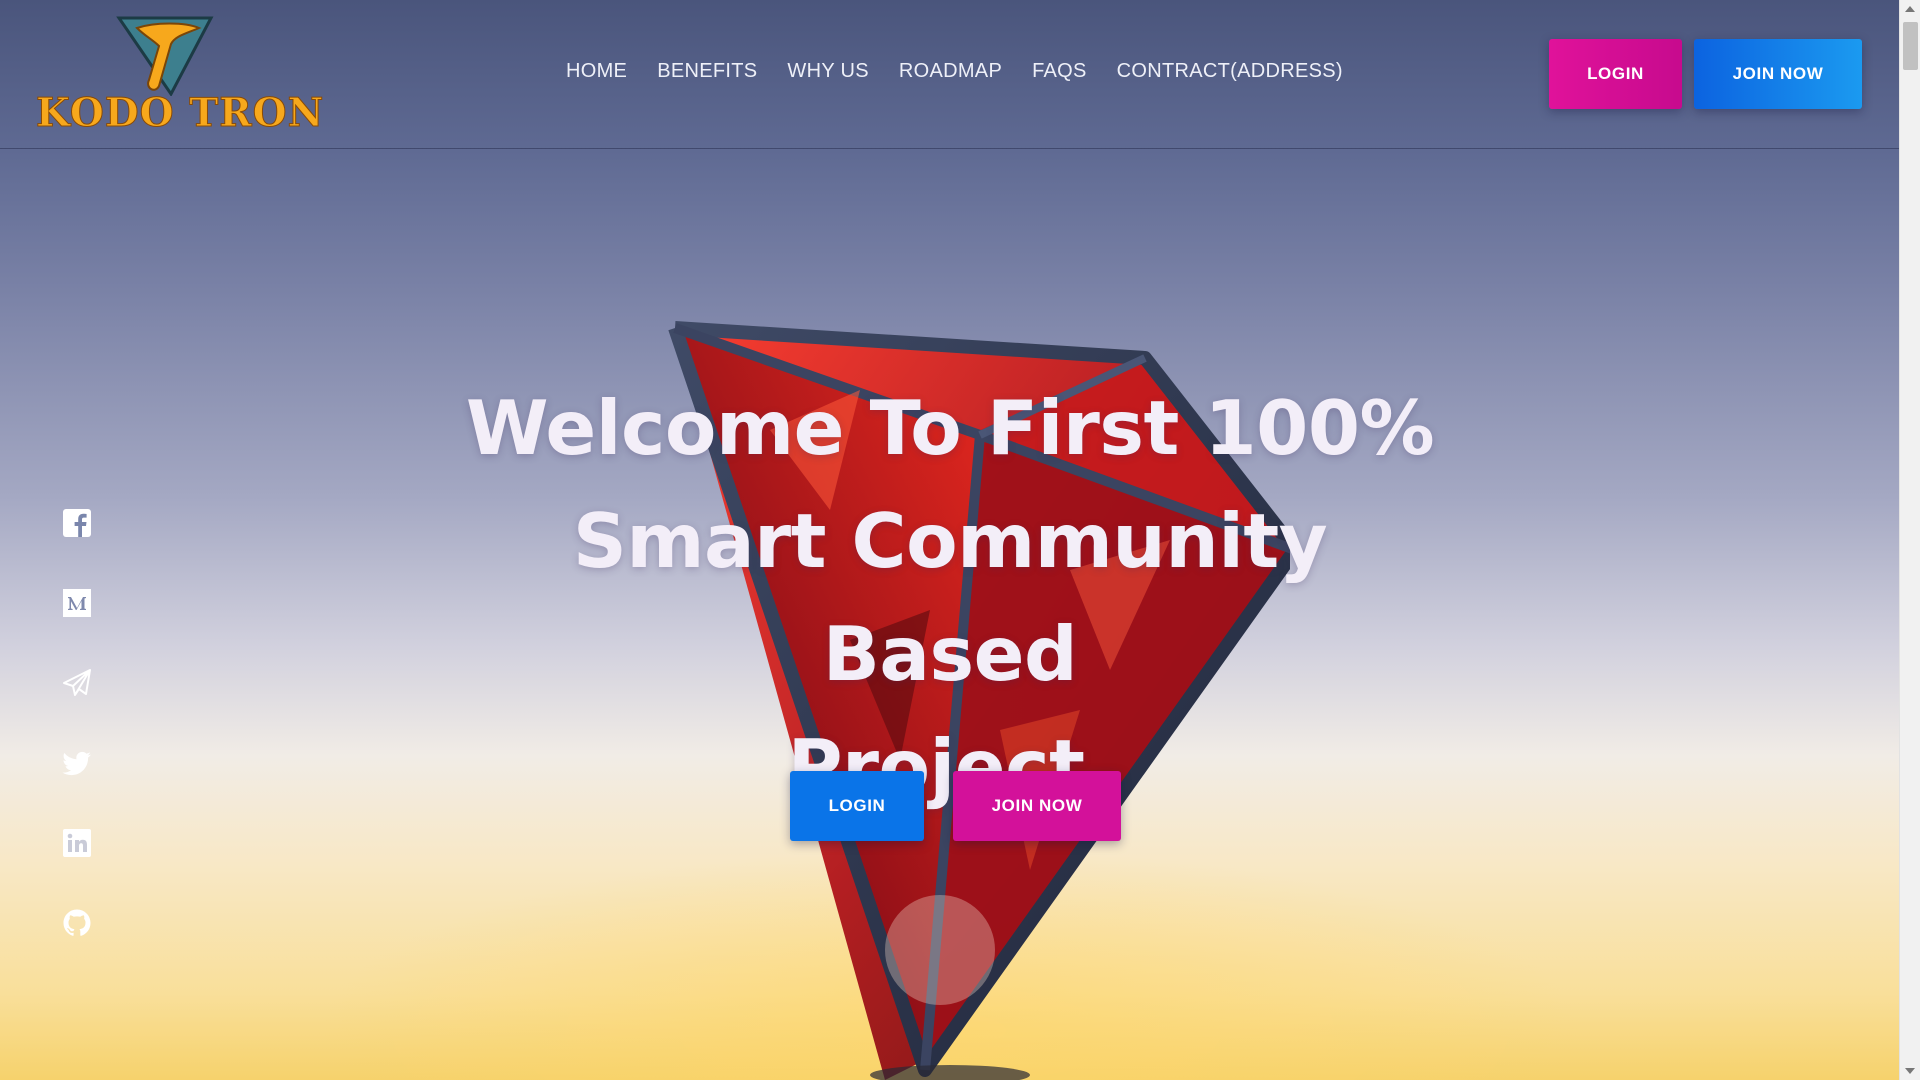  What do you see at coordinates (950, 428) in the screenshot?
I see `hero-title-line-1: Welcome To First 100%` at bounding box center [950, 428].